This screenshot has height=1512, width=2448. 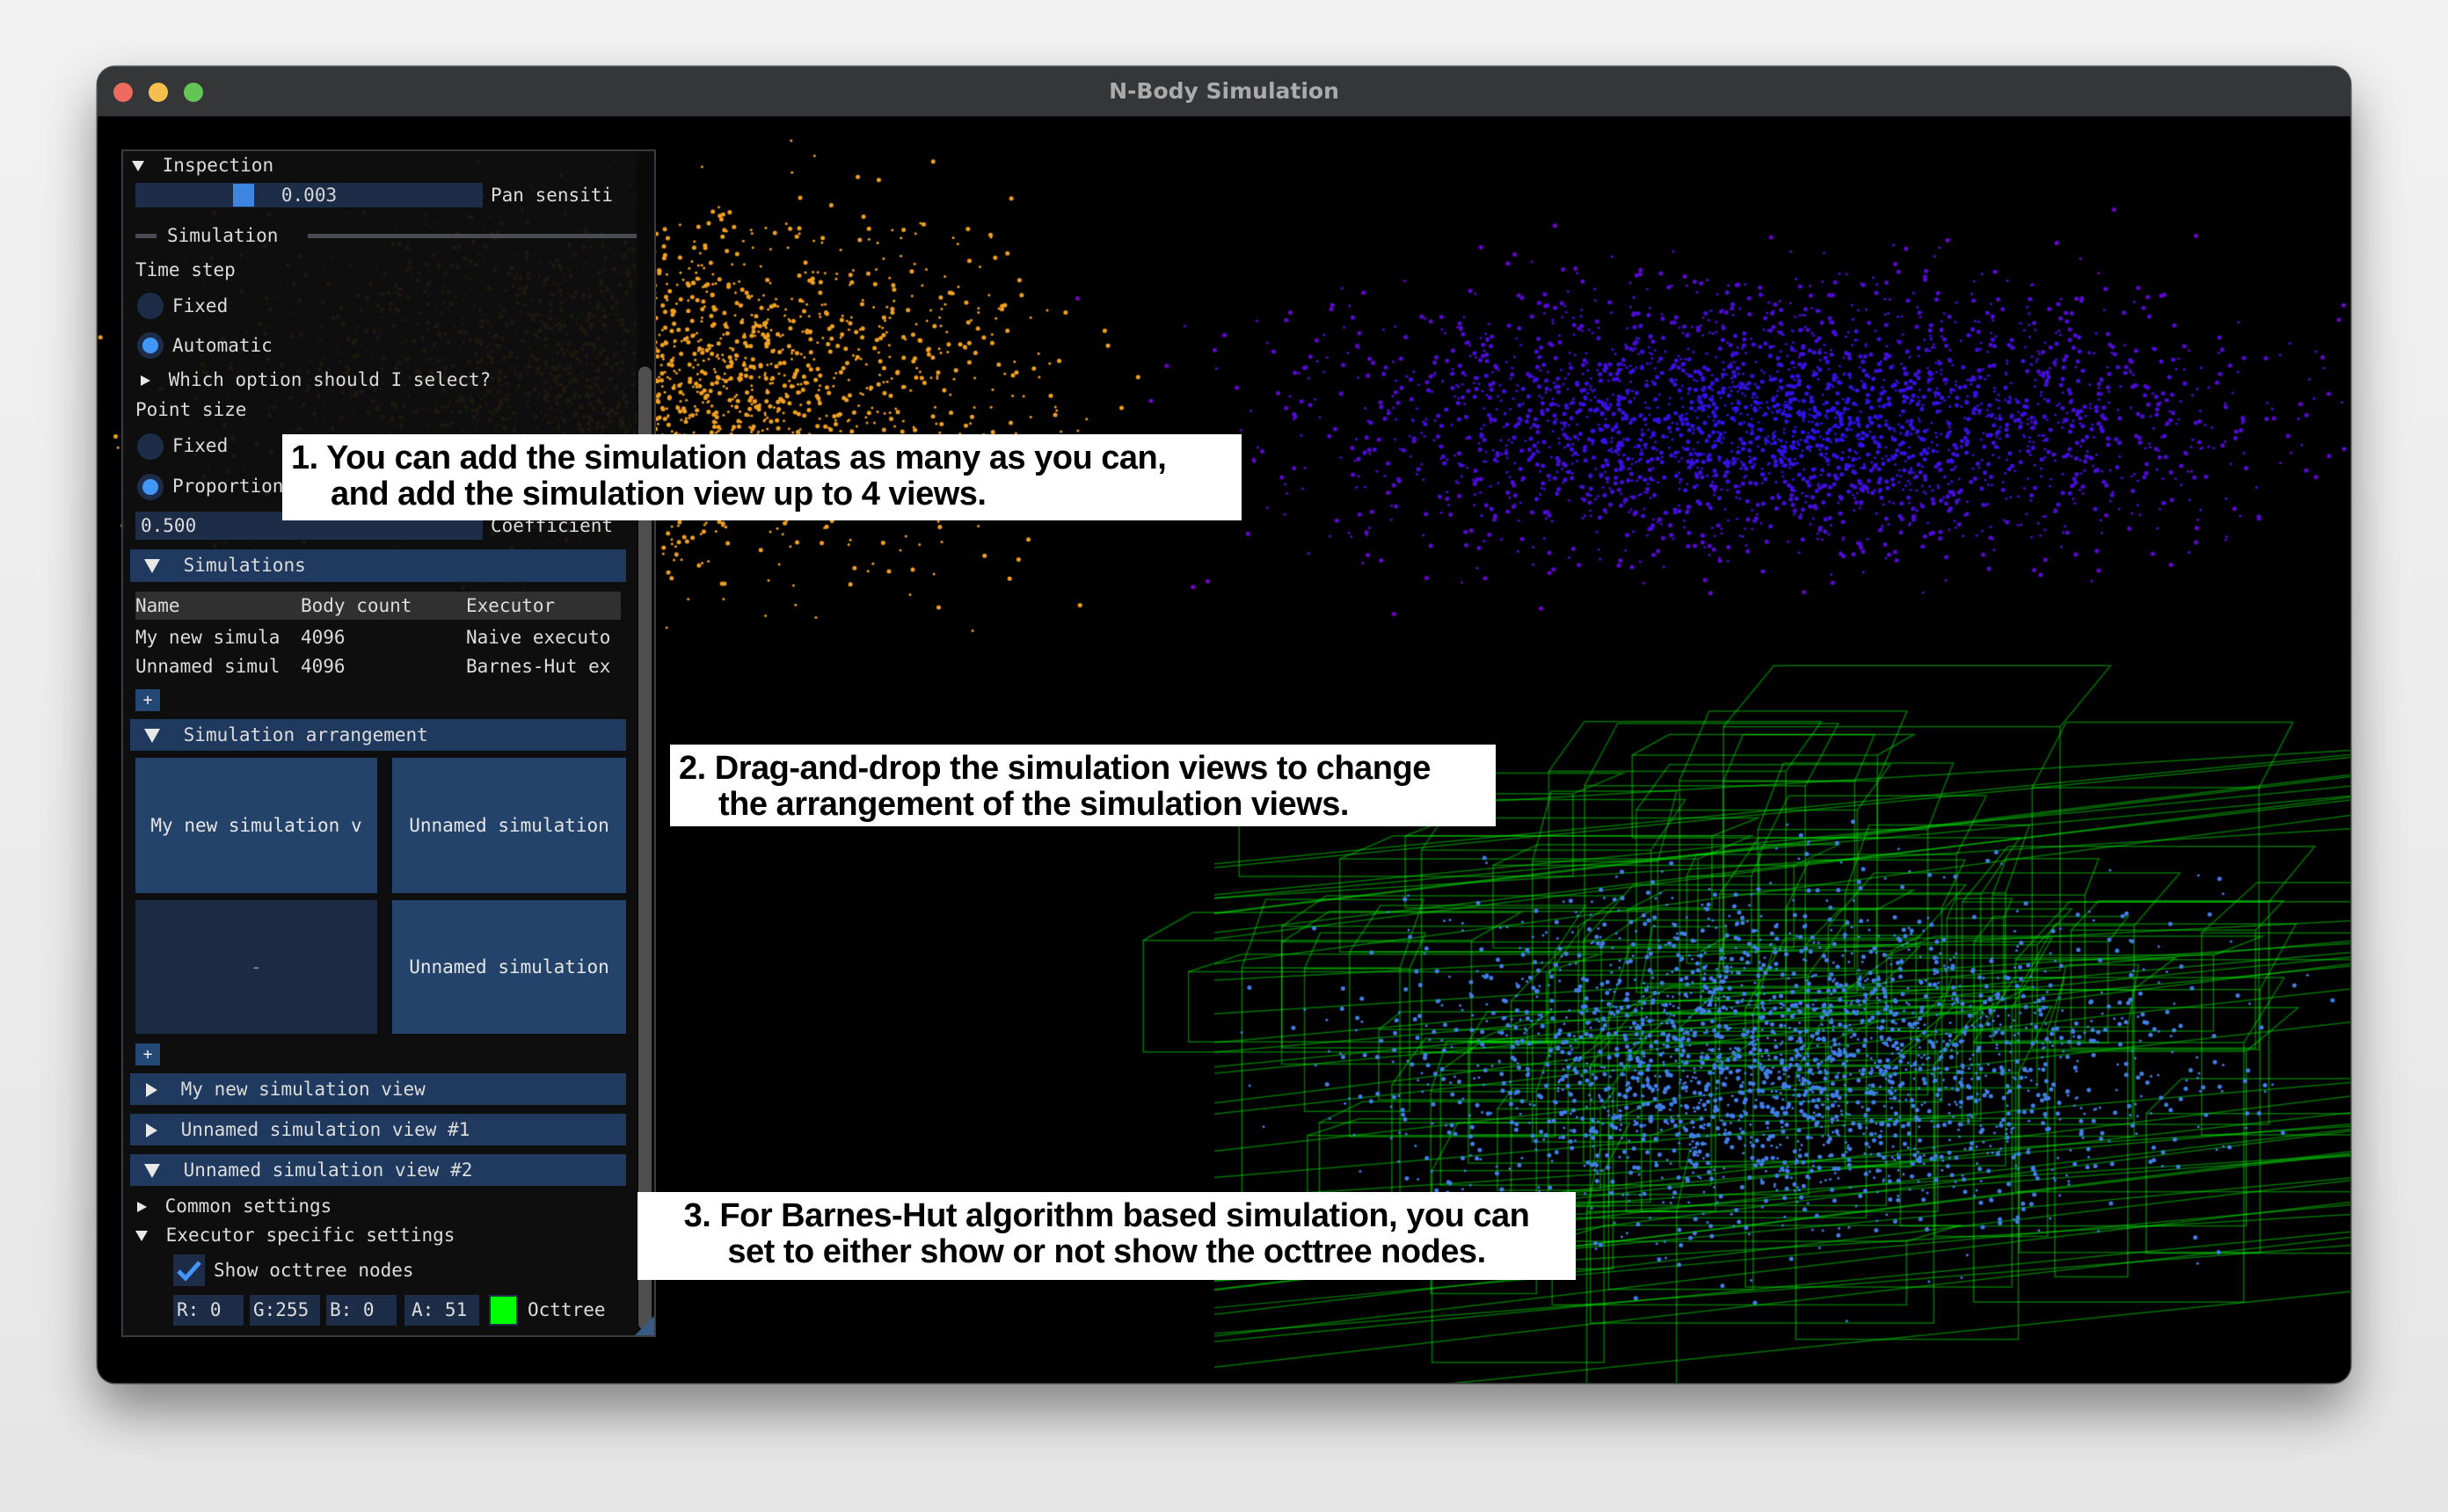 I want to click on cell-executor: Barnes-Hut ex, so click(x=538, y=667).